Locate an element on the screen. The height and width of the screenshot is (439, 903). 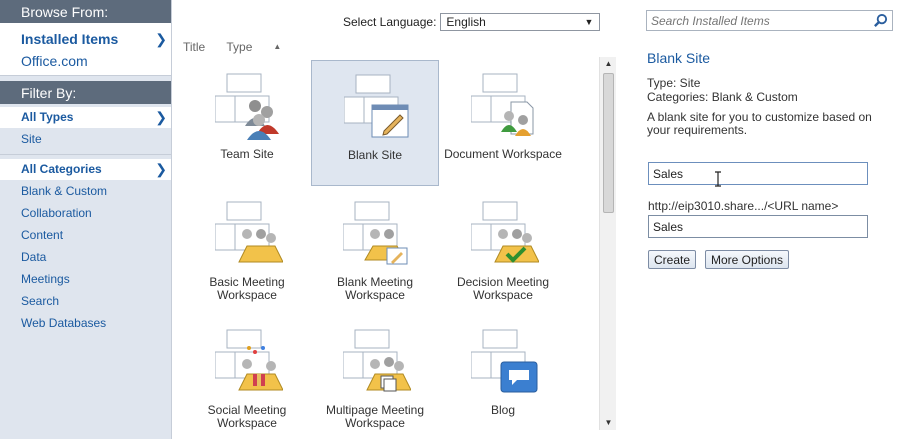
detail-meta: Type: Site Categories: Blank & Custom is located at coordinates (722, 90).